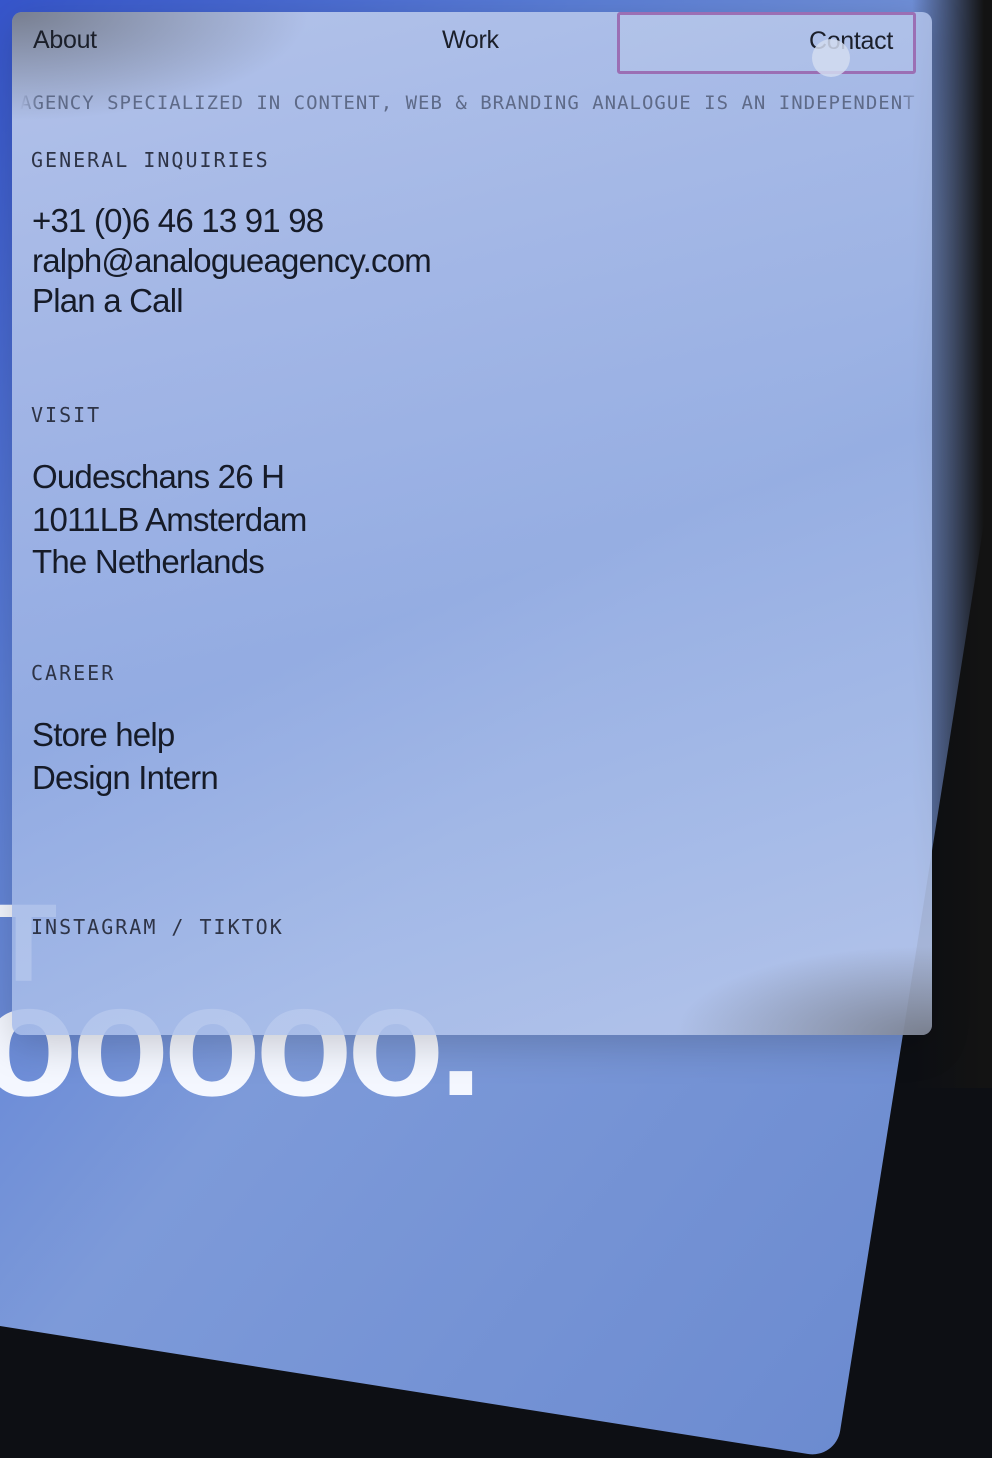 The height and width of the screenshot is (1458, 992). Describe the element at coordinates (169, 519) in the screenshot. I see `address-city: 1011LB Amsterdam` at that location.